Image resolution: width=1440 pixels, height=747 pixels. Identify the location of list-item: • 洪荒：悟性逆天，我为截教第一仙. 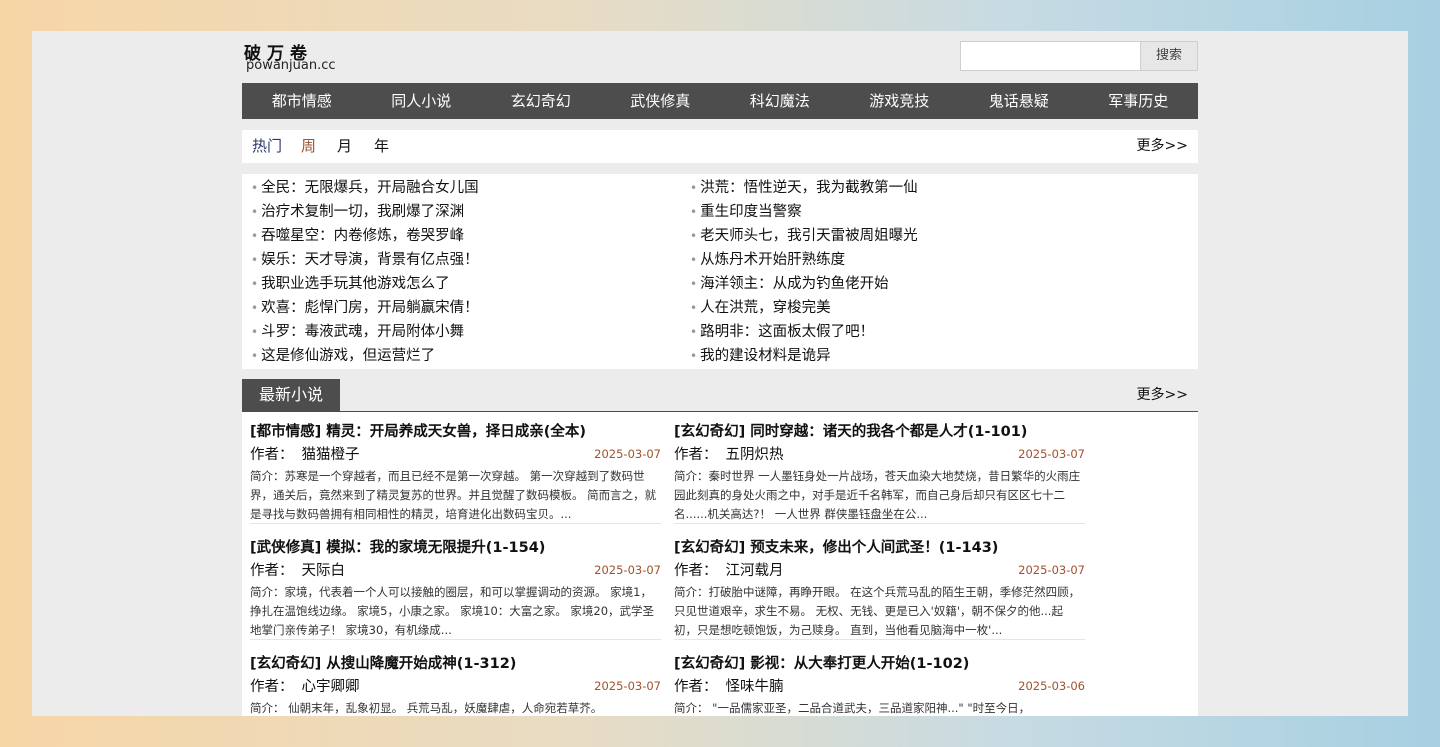
(804, 188).